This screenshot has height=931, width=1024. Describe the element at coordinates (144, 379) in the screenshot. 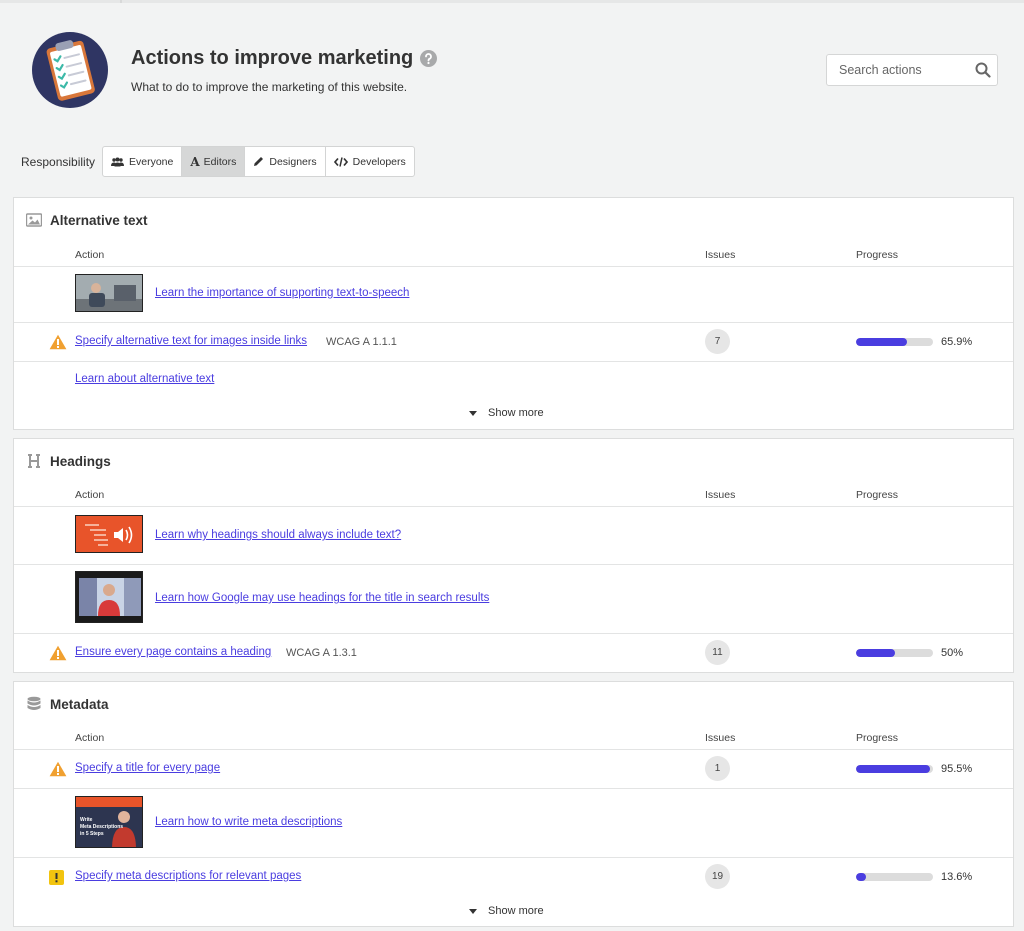

I see `learn-link: Learn about alternative text` at that location.